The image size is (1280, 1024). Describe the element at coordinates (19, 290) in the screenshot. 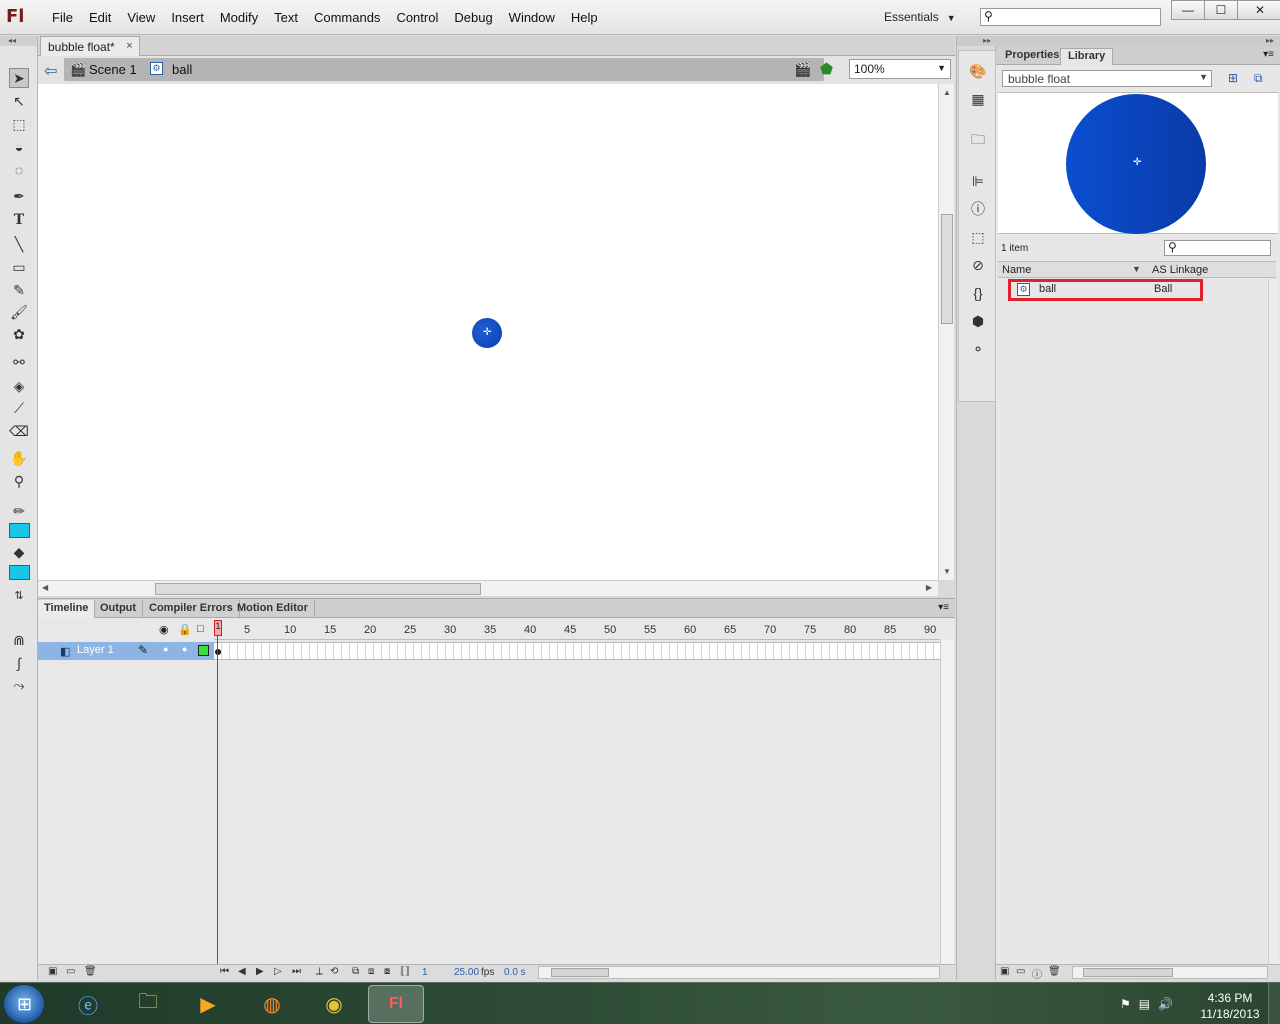

I see `pencil-tool-icon: ✎` at that location.